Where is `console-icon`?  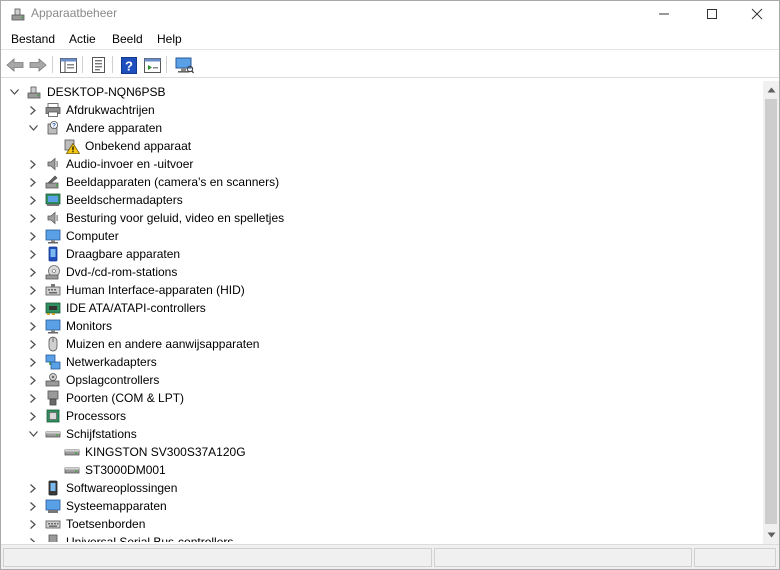
console-icon is located at coordinates (152, 65).